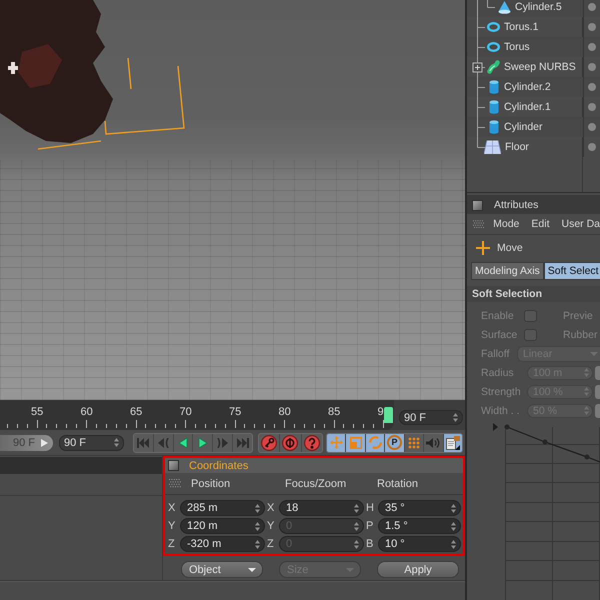 The height and width of the screenshot is (600, 600). I want to click on coordinate-field: 120 m, so click(222, 526).